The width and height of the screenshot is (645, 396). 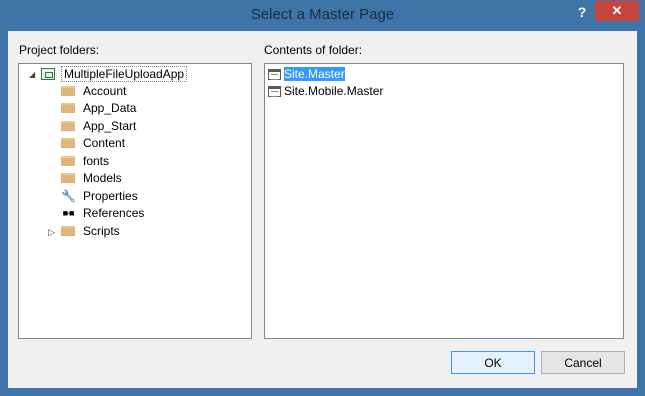 I want to click on tree-item-label: Content, so click(x=104, y=142).